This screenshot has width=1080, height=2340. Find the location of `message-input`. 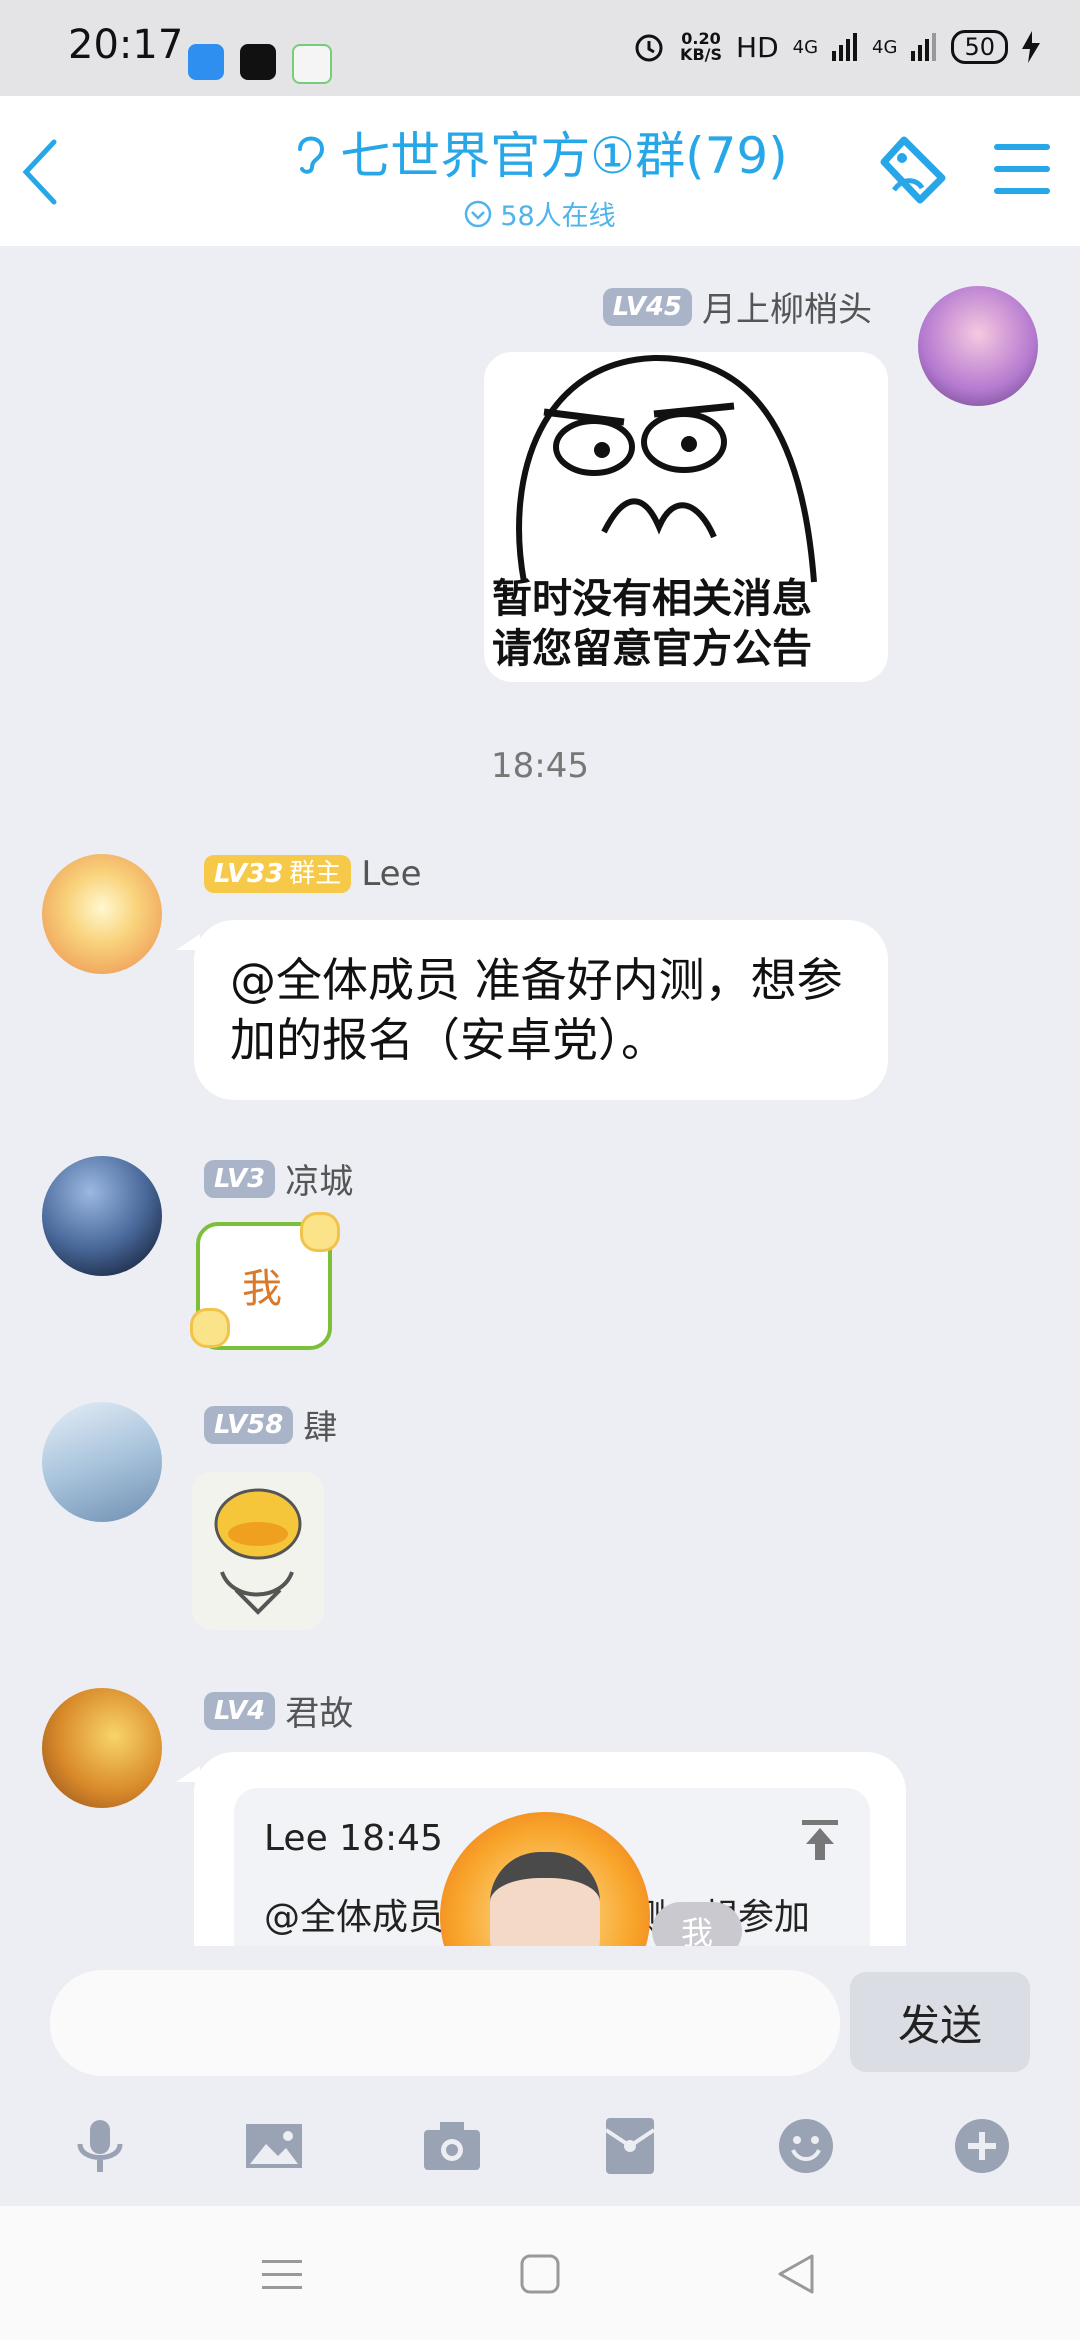

message-input is located at coordinates (445, 2023).